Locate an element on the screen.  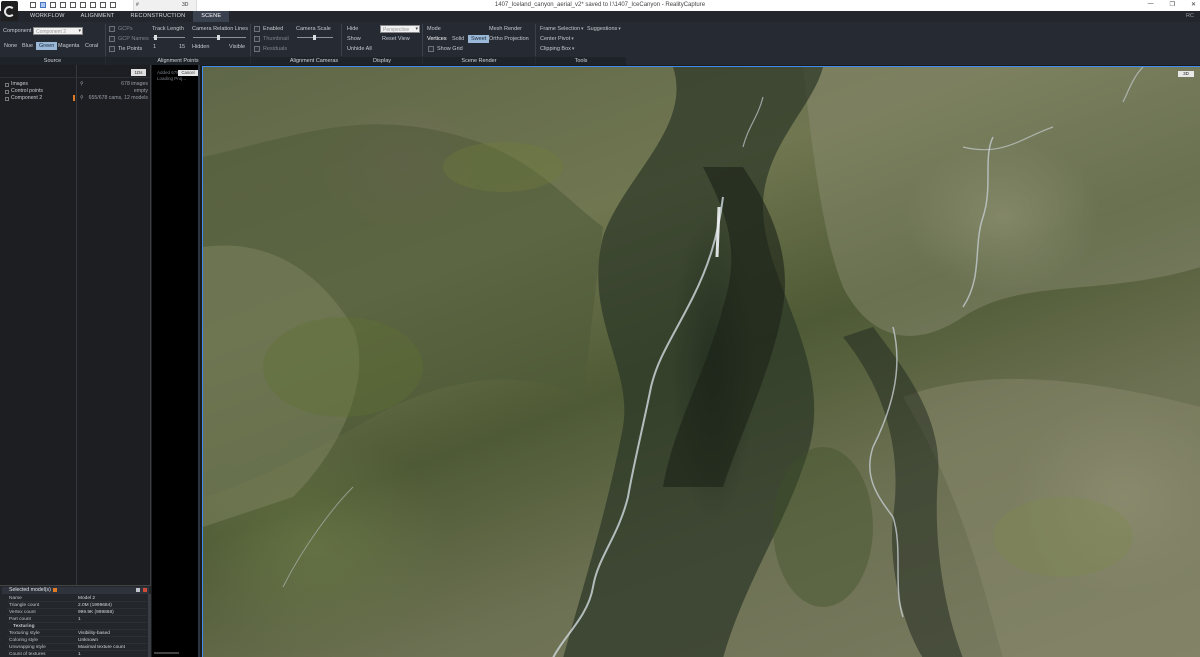
group-label-source: Source is located at coordinates (52, 61).